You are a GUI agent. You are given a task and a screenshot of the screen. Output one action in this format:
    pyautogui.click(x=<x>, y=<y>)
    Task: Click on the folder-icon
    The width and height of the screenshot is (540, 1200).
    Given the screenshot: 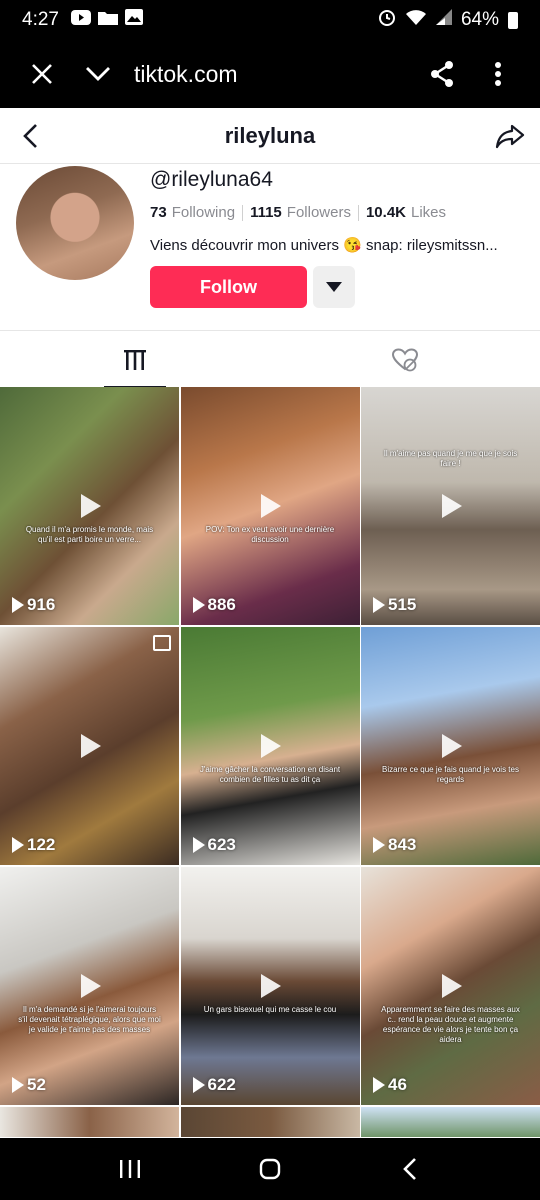 What is the action you would take?
    pyautogui.click(x=107, y=20)
    